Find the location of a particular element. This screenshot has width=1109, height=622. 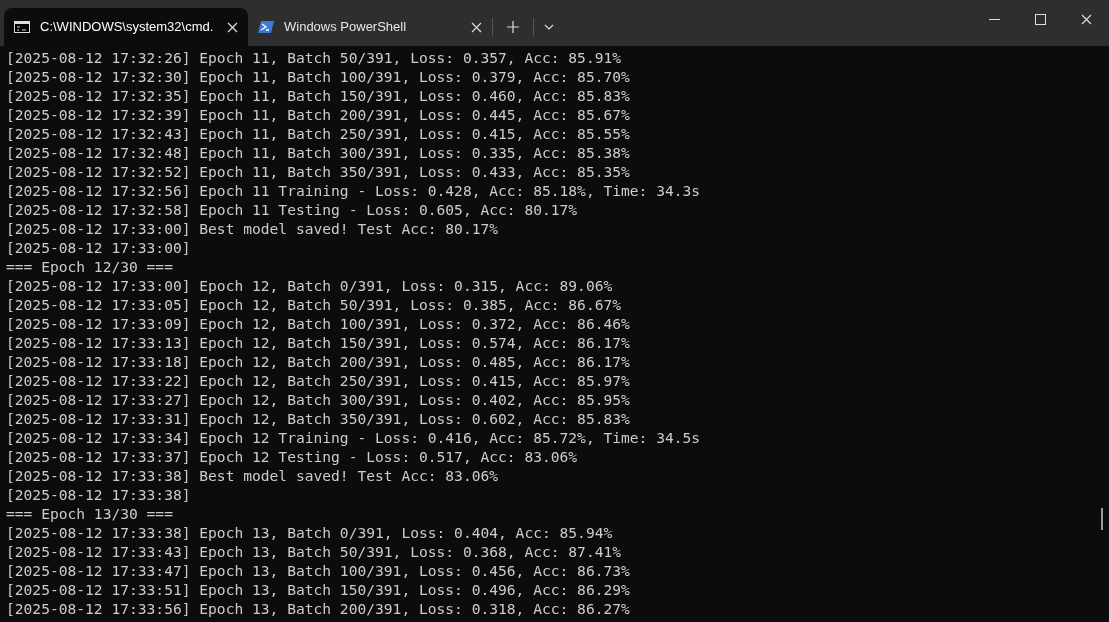

tab: C:\WINDOWS\system32\cmd. is located at coordinates (126, 27).